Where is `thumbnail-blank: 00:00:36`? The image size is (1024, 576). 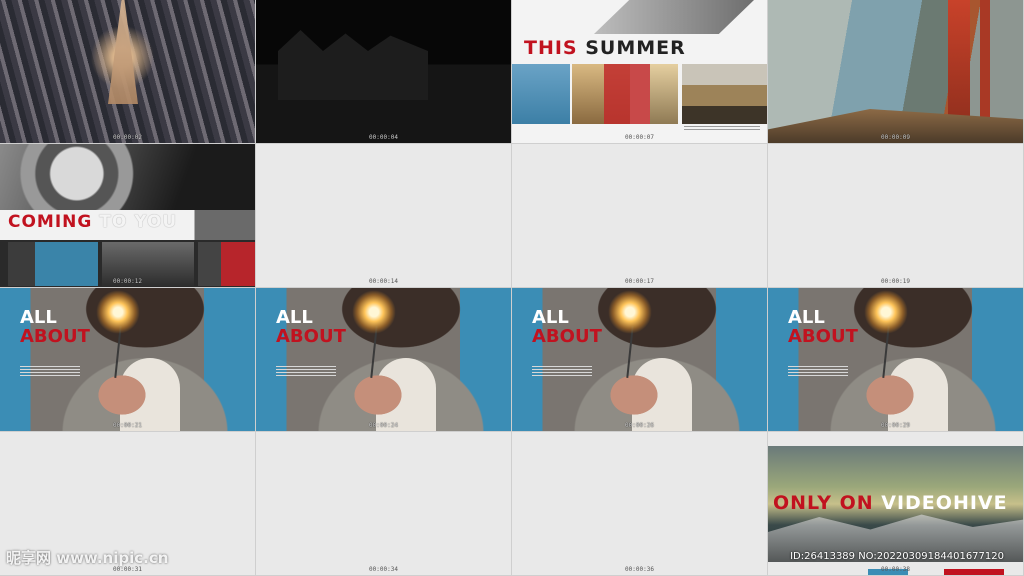 thumbnail-blank: 00:00:36 is located at coordinates (640, 504).